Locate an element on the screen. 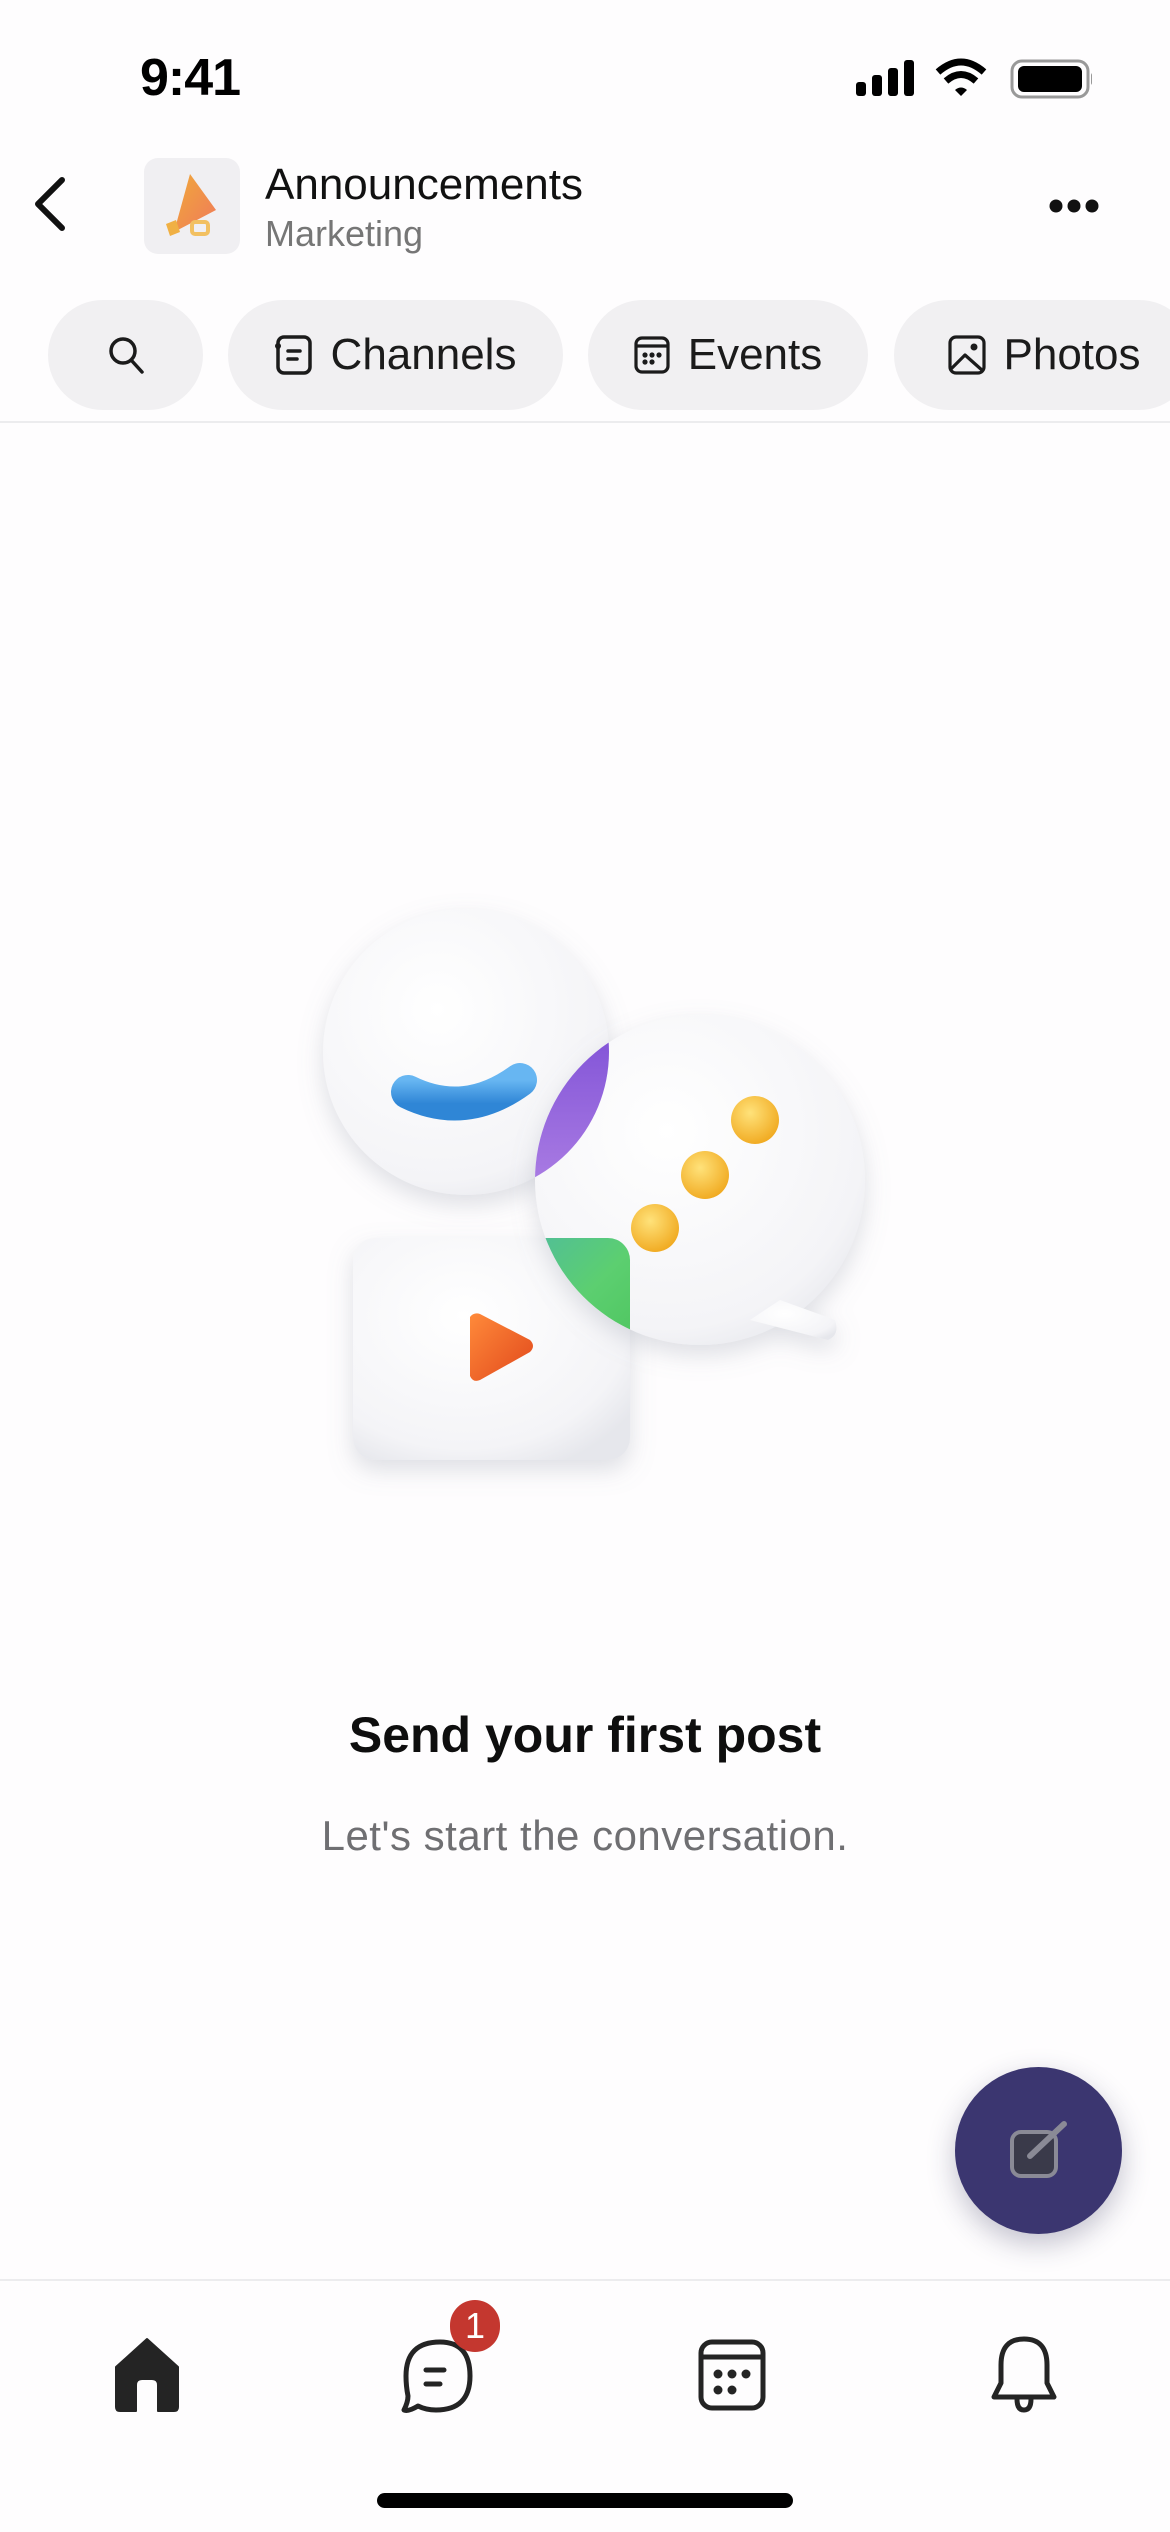  wifi-icon is located at coordinates (961, 77).